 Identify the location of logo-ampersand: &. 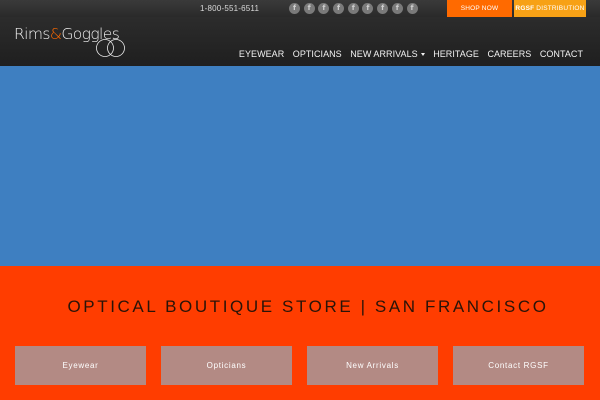
(55, 34).